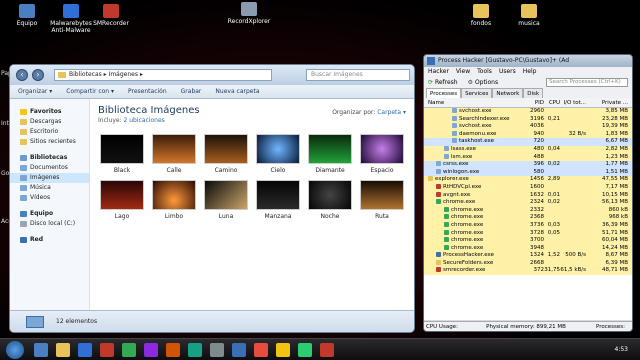 The width and height of the screenshot is (640, 360). Describe the element at coordinates (528, 233) in the screenshot. I see `process-row: chrome.exe 3728 0,05 51,71 MB` at that location.